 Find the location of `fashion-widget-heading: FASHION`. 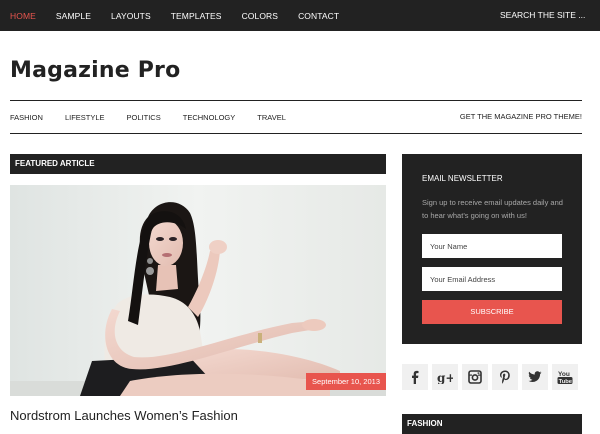

fashion-widget-heading: FASHION is located at coordinates (492, 424).